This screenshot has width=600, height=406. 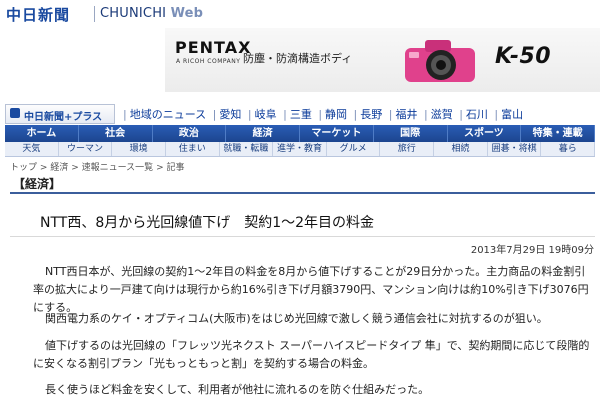 I want to click on breadcrumb-current: 記事, so click(x=175, y=168).